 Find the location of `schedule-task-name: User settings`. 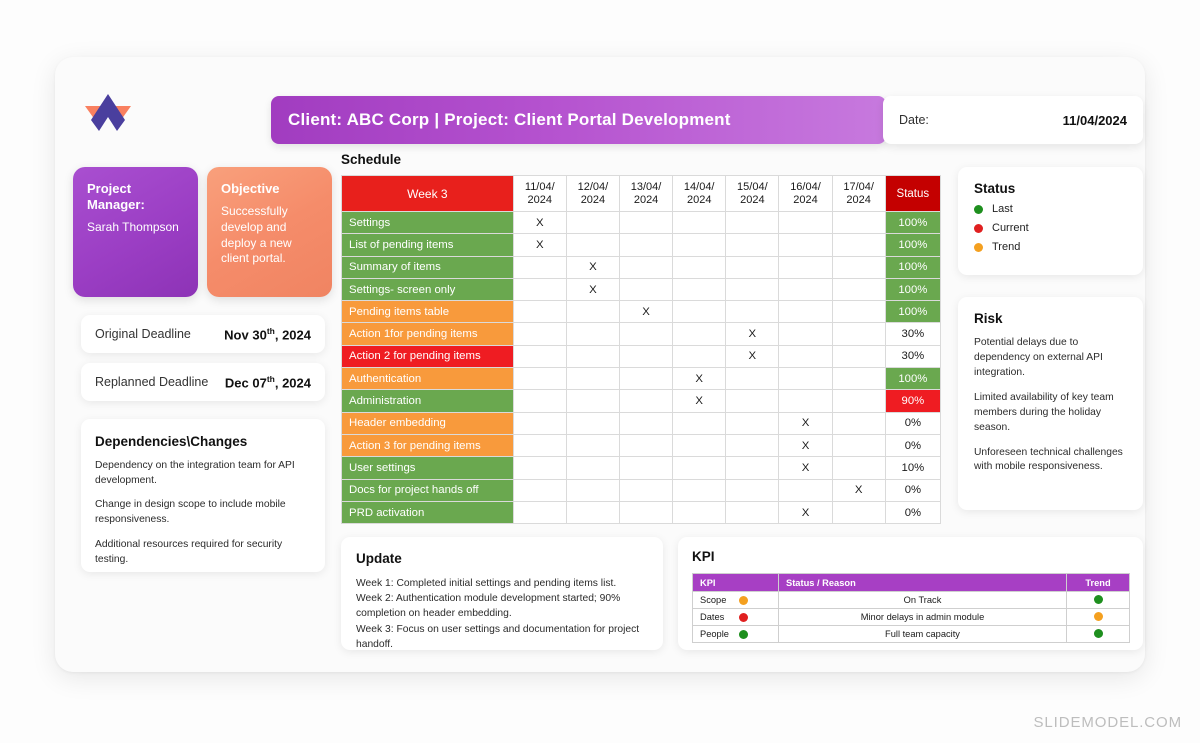

schedule-task-name: User settings is located at coordinates (427, 468).